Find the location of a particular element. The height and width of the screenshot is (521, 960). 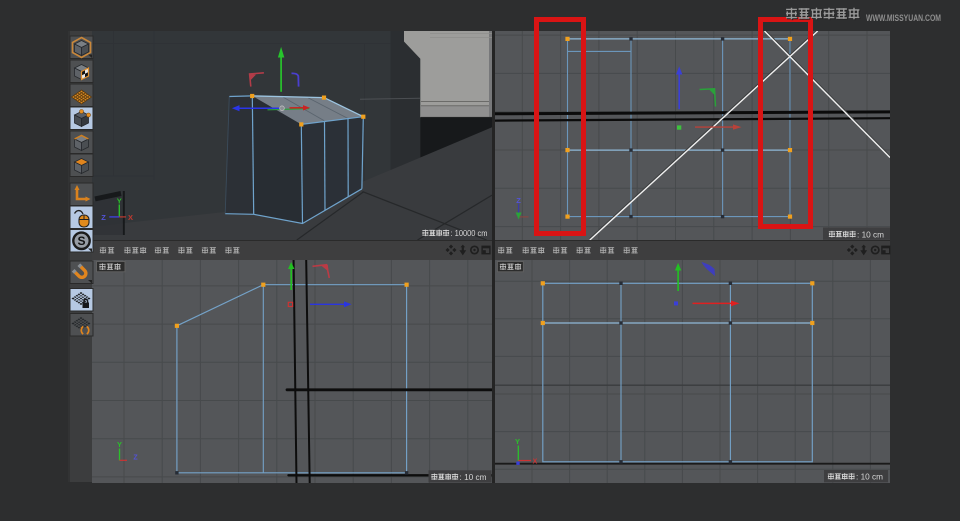

svg-text: WWW.MISSYUAN.COM is located at coordinates (903, 18).